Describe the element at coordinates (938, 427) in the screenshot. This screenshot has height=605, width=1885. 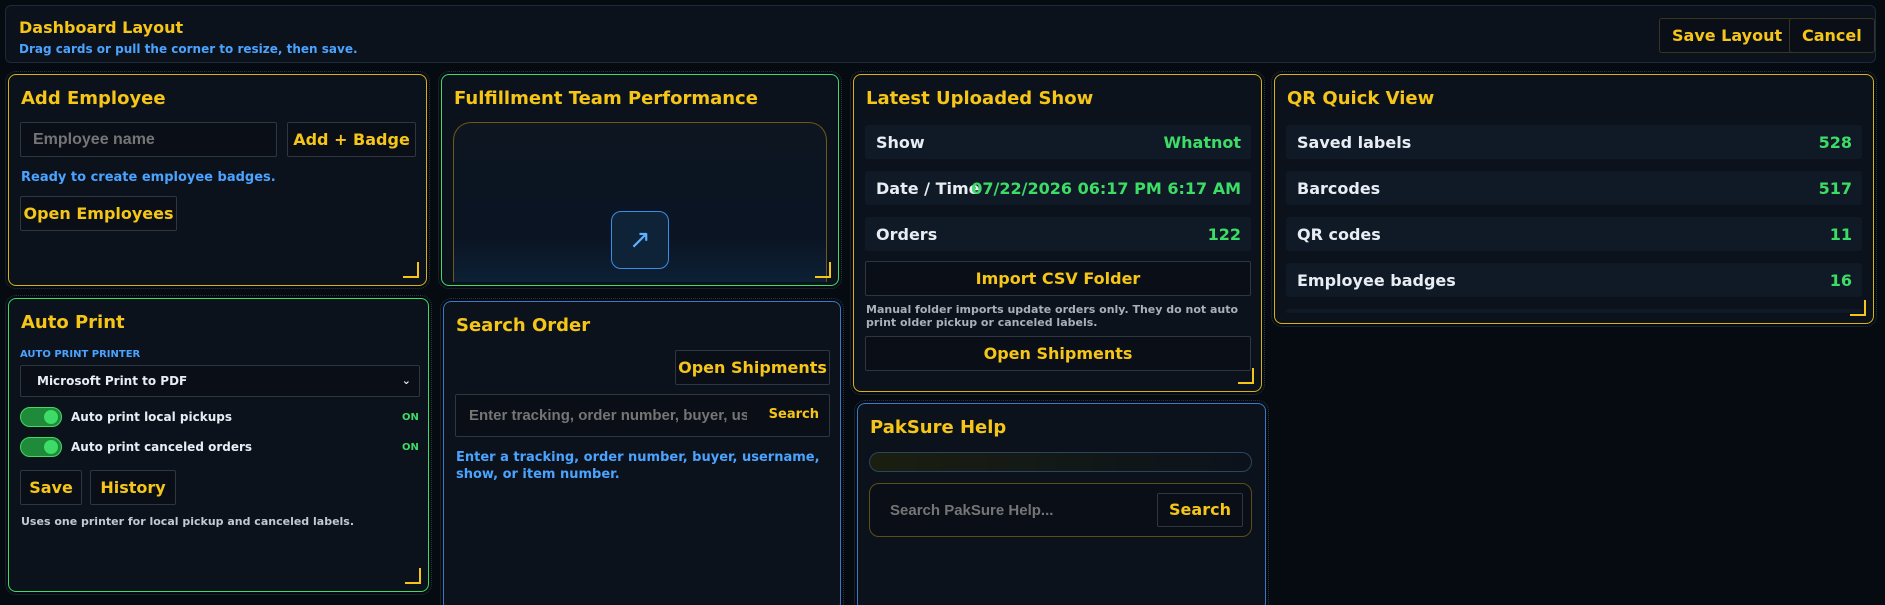
I see `card-title: PakSure Help` at that location.